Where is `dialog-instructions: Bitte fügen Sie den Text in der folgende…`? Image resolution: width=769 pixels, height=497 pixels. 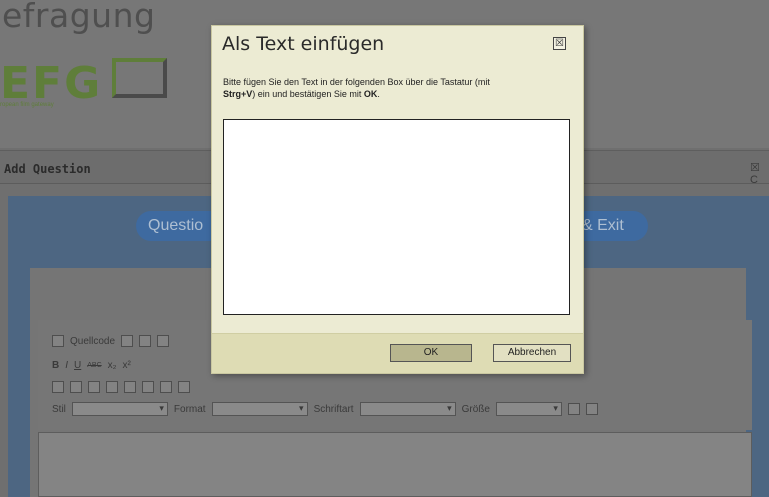 dialog-instructions: Bitte fügen Sie den Text in der folgende… is located at coordinates (393, 88).